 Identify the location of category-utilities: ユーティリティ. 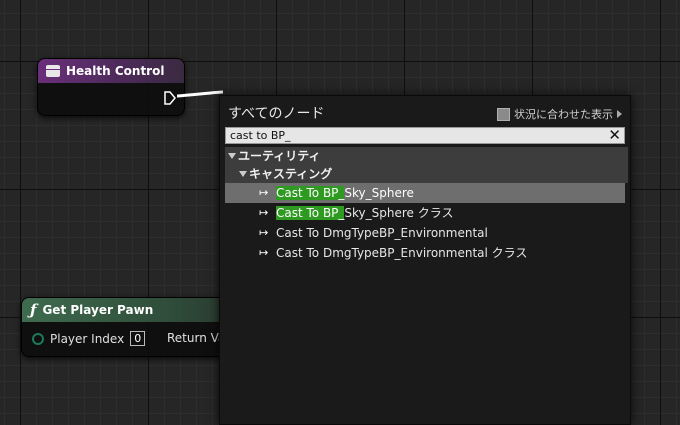
(426, 156).